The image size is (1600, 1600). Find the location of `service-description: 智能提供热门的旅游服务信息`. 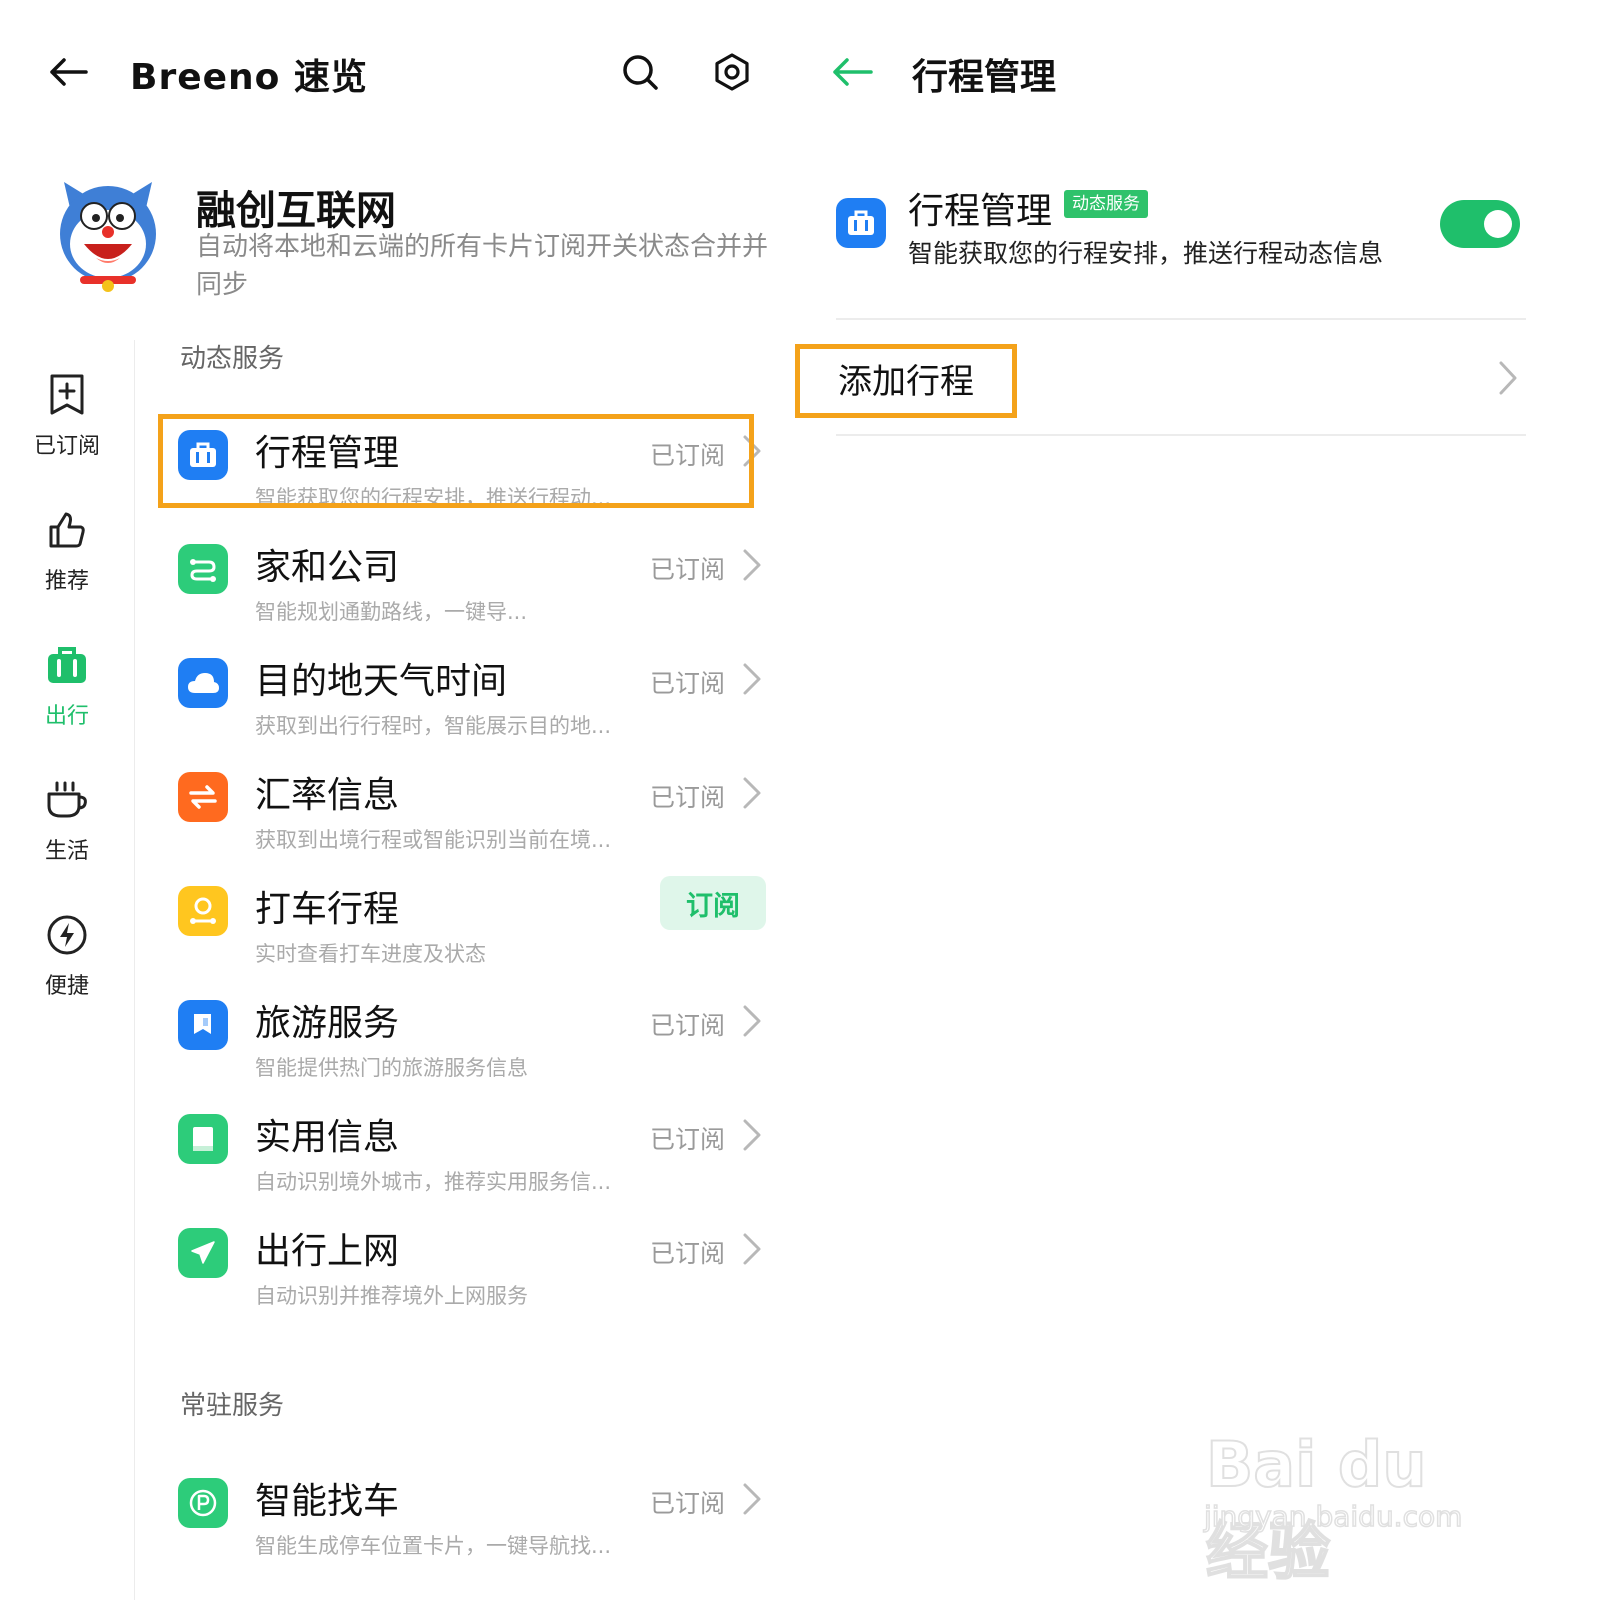

service-description: 智能提供热门的旅游服务信息 is located at coordinates (391, 1068).